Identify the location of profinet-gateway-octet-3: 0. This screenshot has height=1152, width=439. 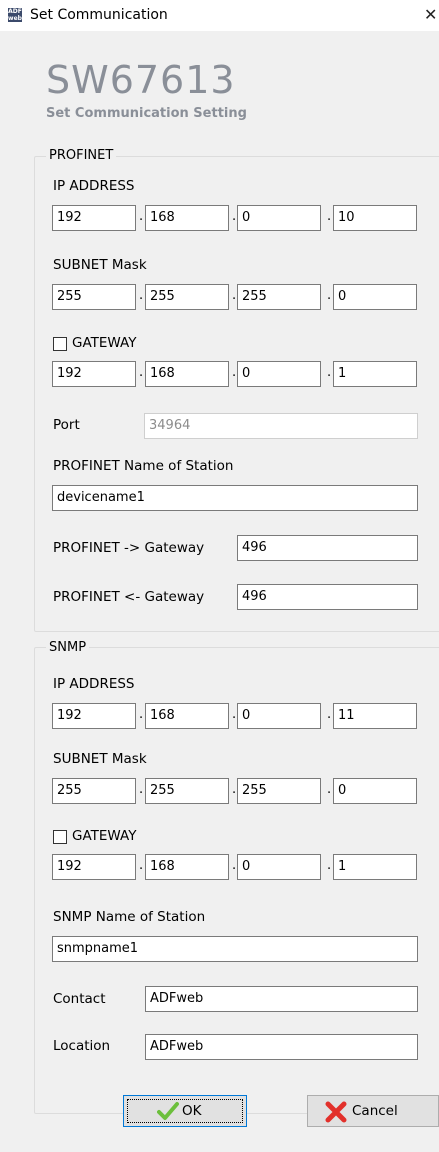
(279, 374).